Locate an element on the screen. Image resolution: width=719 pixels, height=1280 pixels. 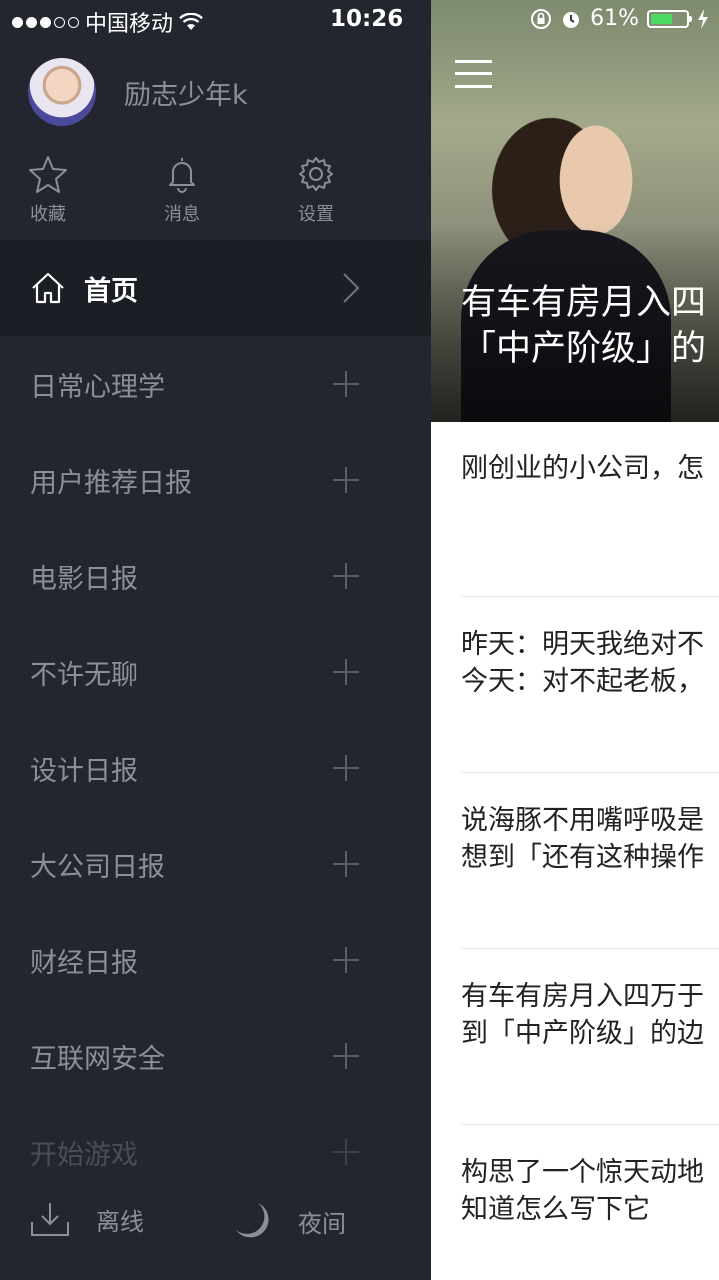
menu-item: 财经日报 is located at coordinates (215, 960).